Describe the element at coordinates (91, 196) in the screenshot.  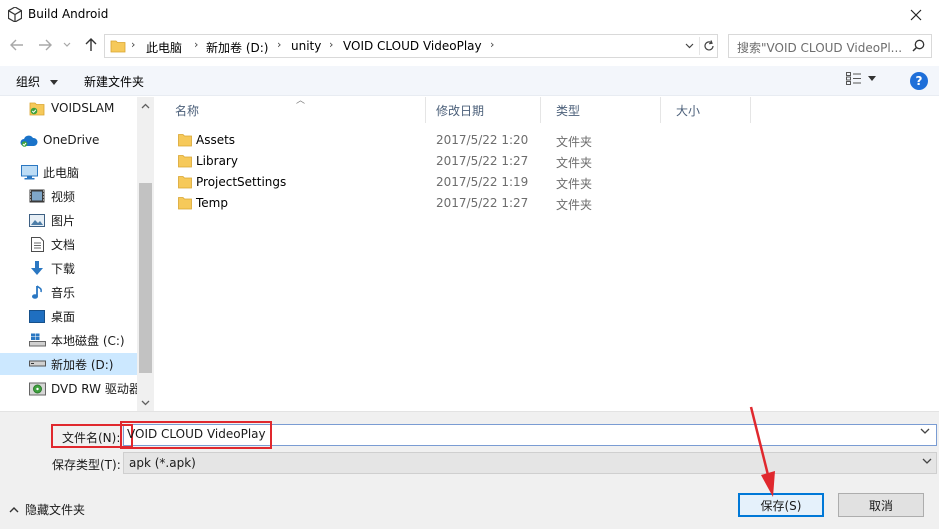
I see `sidebar-item-videos: 视频` at that location.